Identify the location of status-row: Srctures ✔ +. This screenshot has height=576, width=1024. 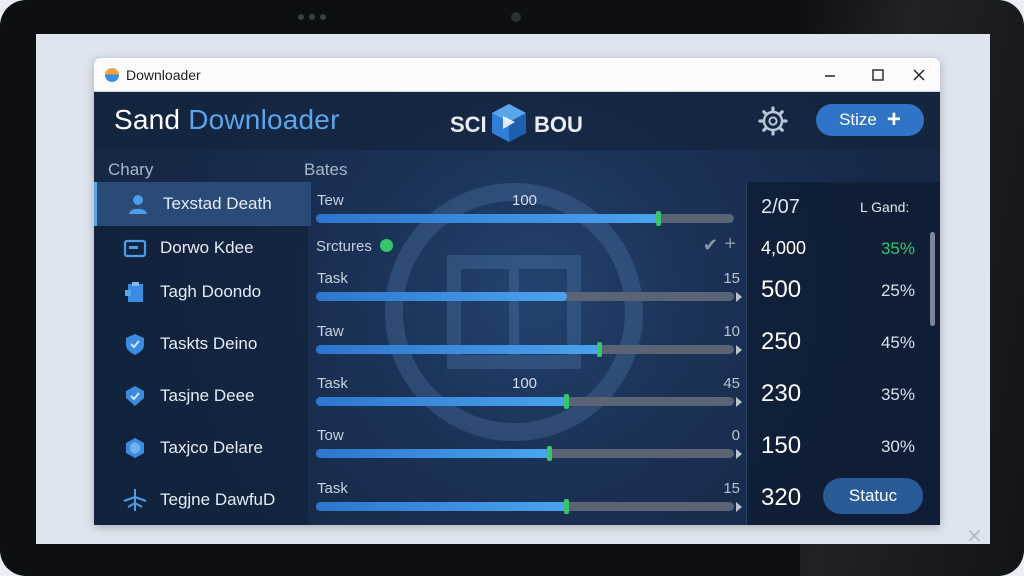
(528, 246).